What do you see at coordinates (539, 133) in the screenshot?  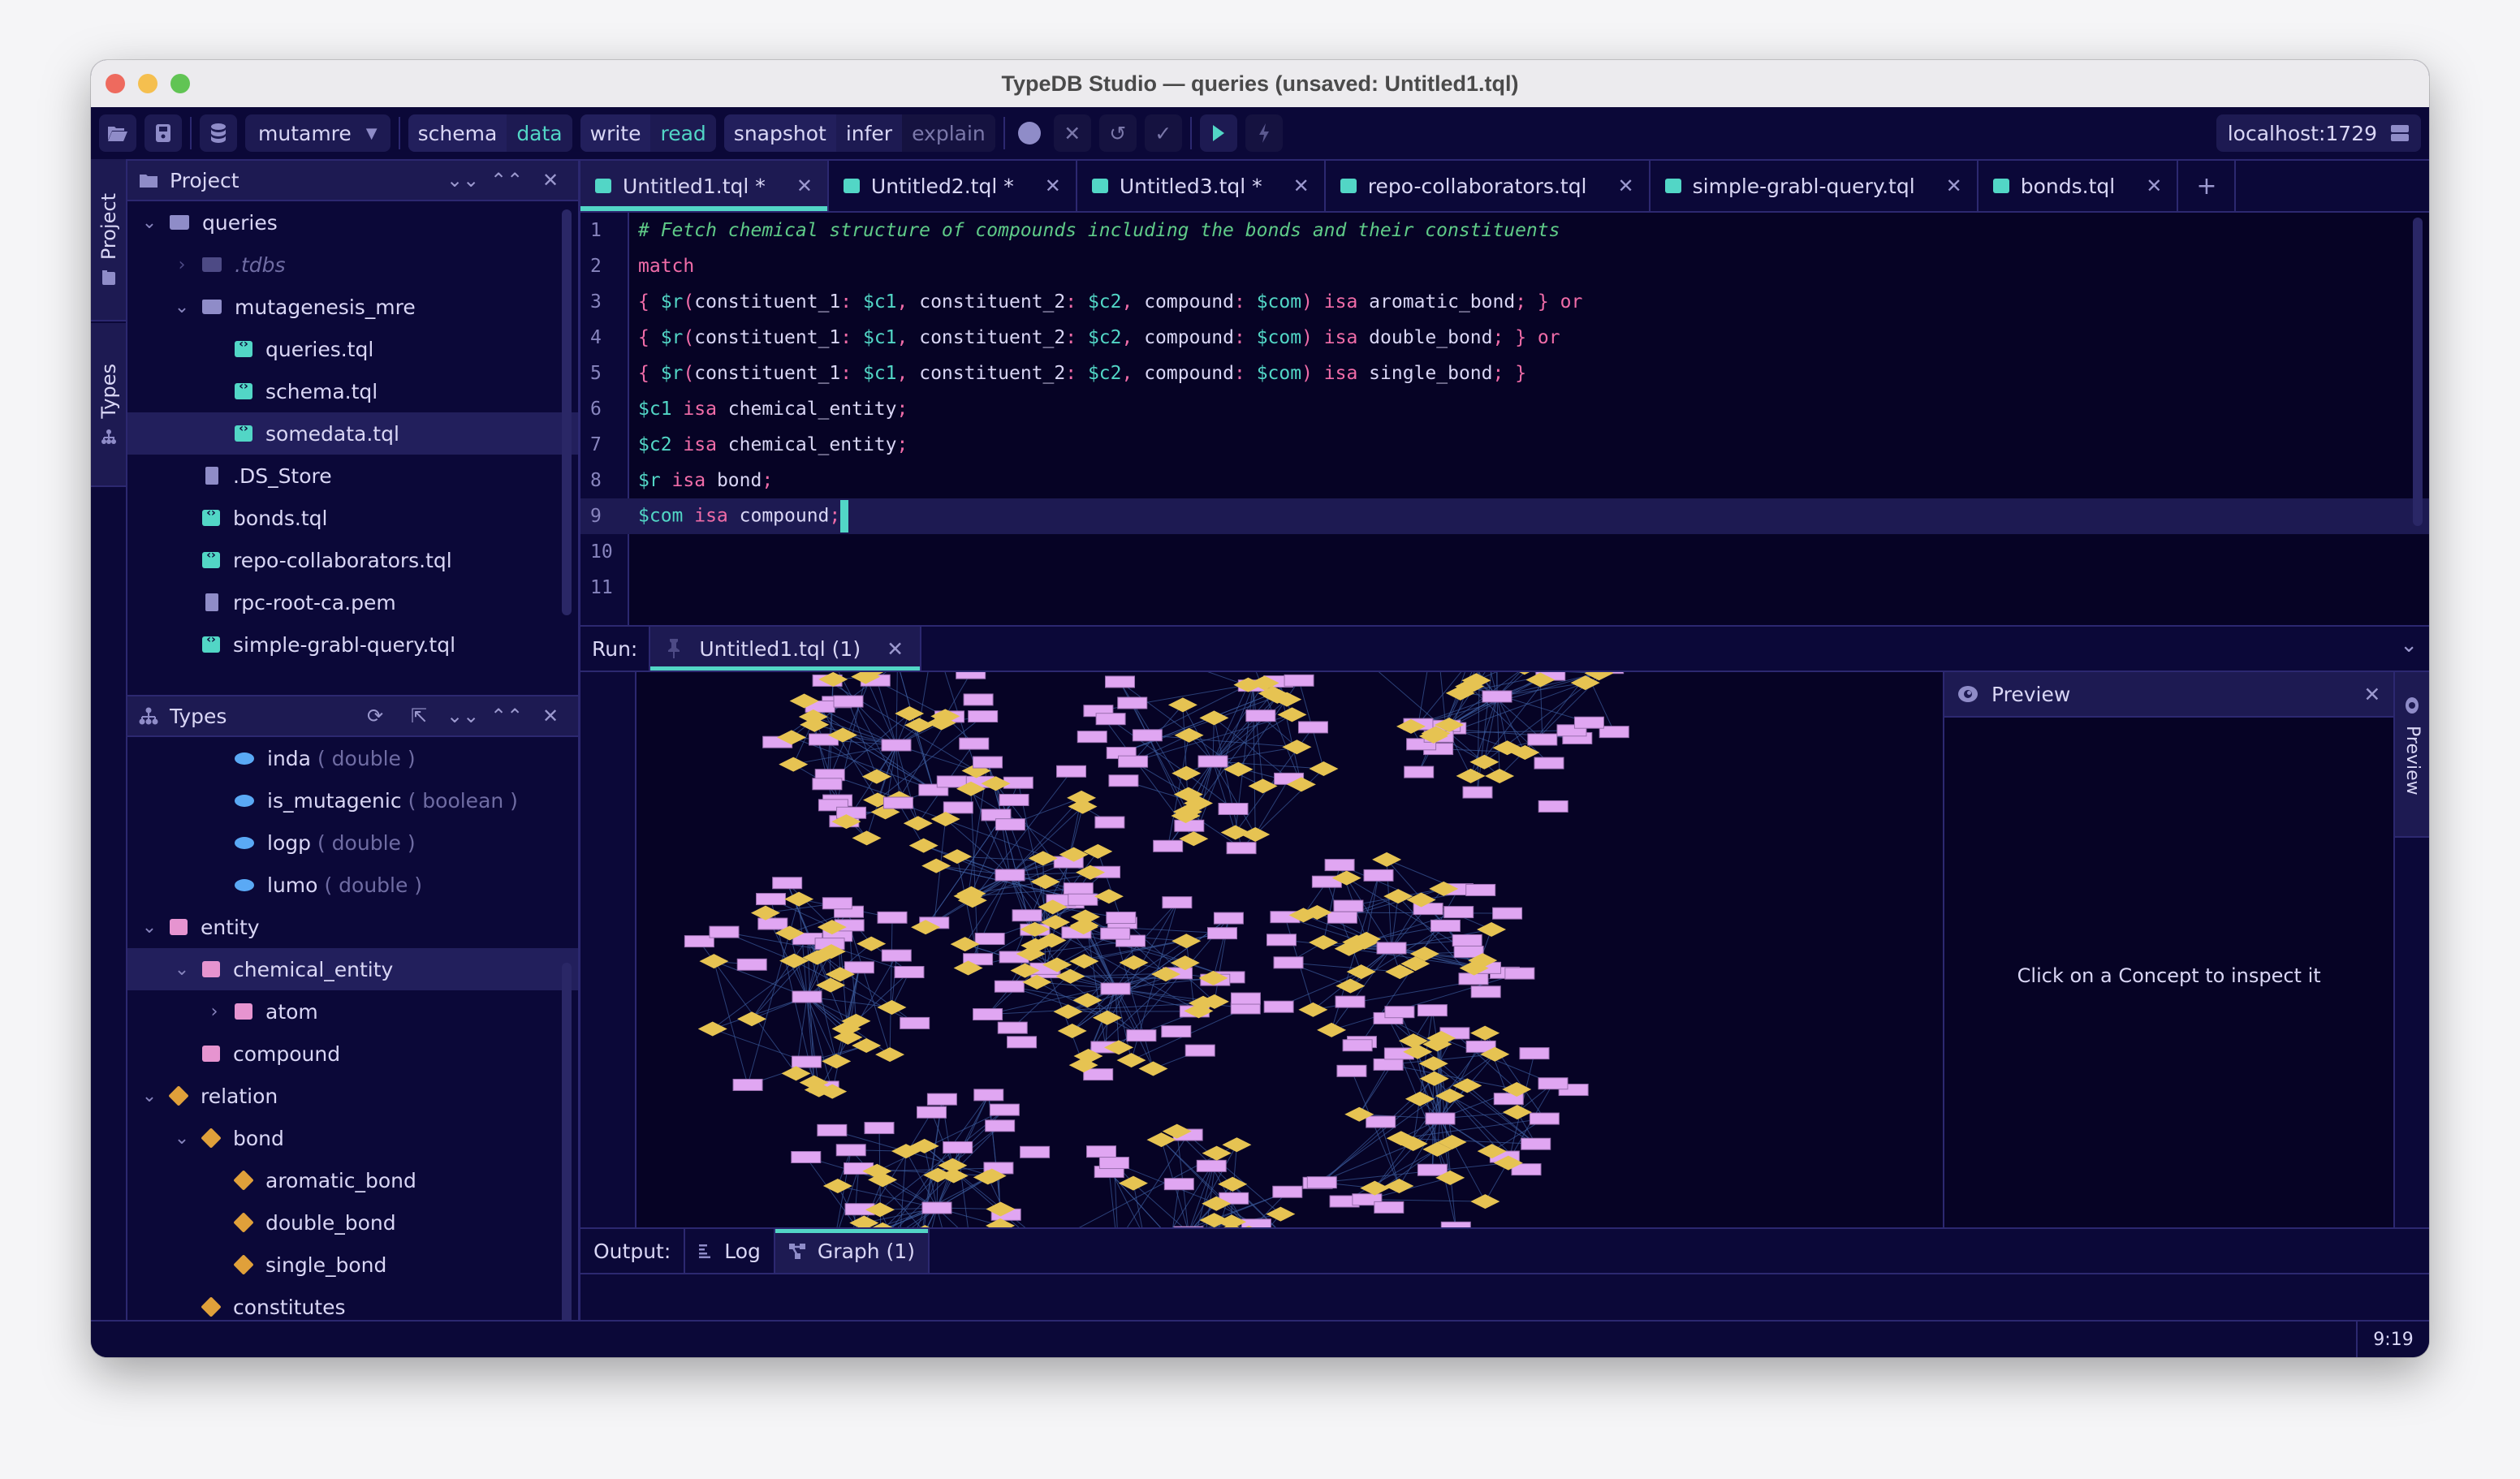 I see `session-data-button: data` at bounding box center [539, 133].